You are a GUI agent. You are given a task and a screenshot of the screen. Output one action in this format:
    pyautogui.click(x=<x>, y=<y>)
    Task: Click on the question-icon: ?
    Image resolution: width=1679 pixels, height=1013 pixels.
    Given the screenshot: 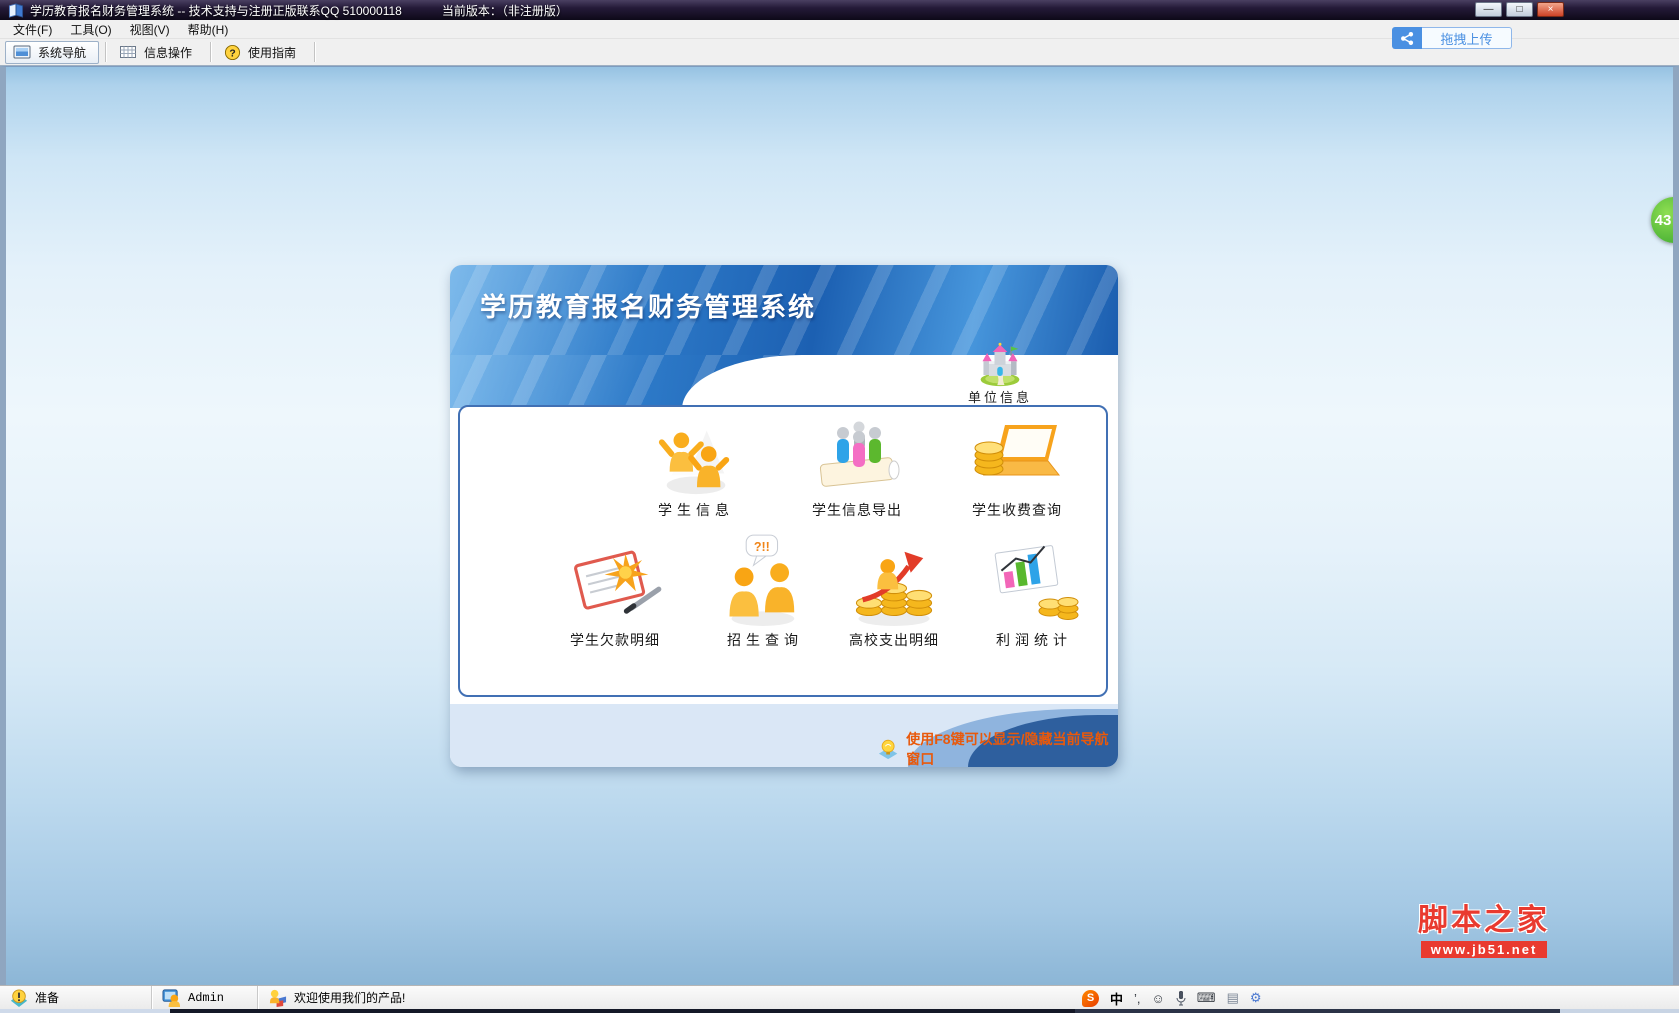 What is the action you would take?
    pyautogui.click(x=232, y=52)
    